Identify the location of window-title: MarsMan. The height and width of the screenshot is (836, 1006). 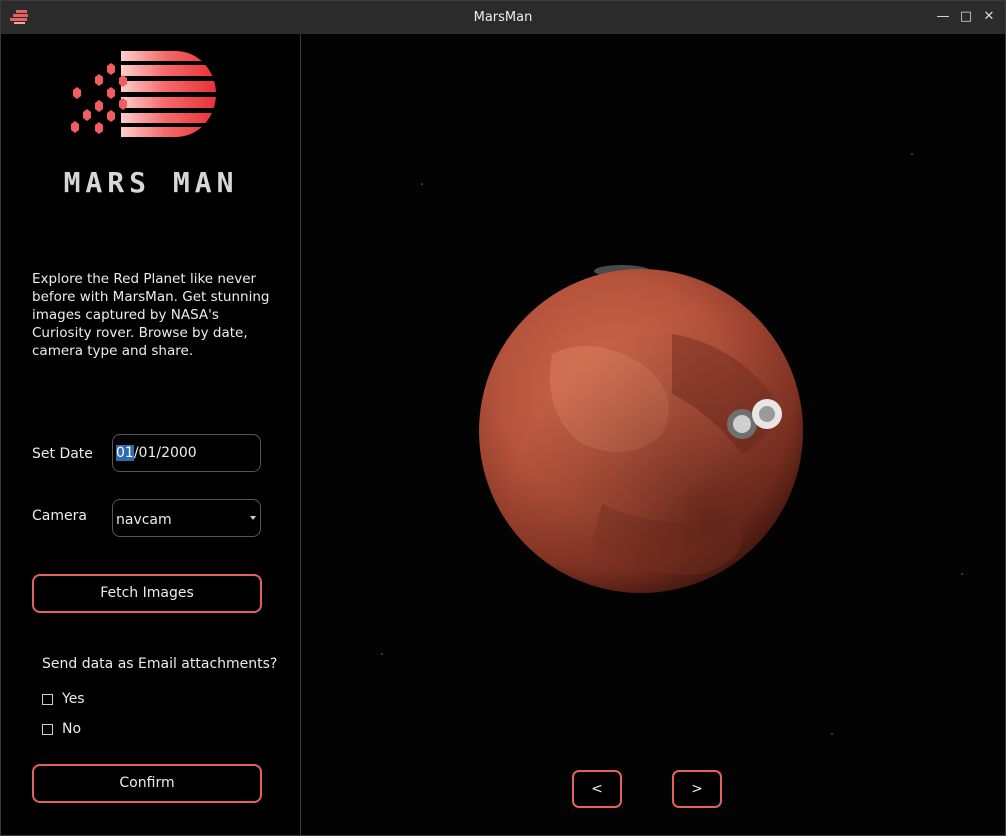
(503, 17).